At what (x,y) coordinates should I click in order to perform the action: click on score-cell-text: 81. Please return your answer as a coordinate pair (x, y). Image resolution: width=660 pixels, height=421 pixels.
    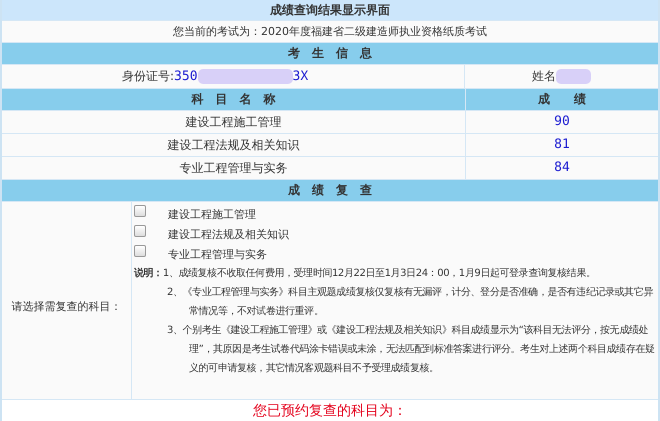
    Looking at the image, I should click on (562, 145).